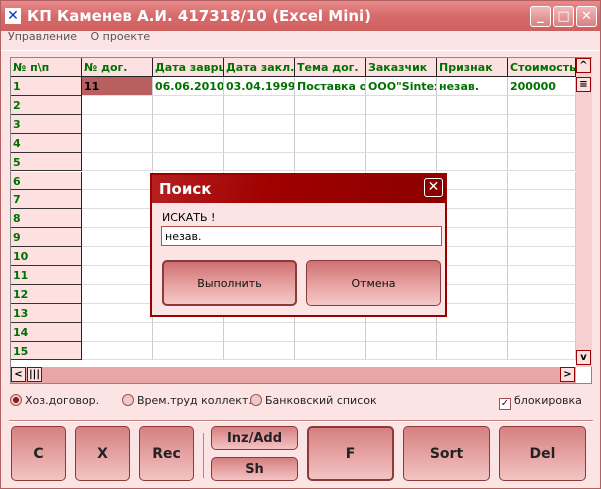 This screenshot has height=489, width=601. What do you see at coordinates (102, 453) in the screenshot?
I see `x-button: X` at bounding box center [102, 453].